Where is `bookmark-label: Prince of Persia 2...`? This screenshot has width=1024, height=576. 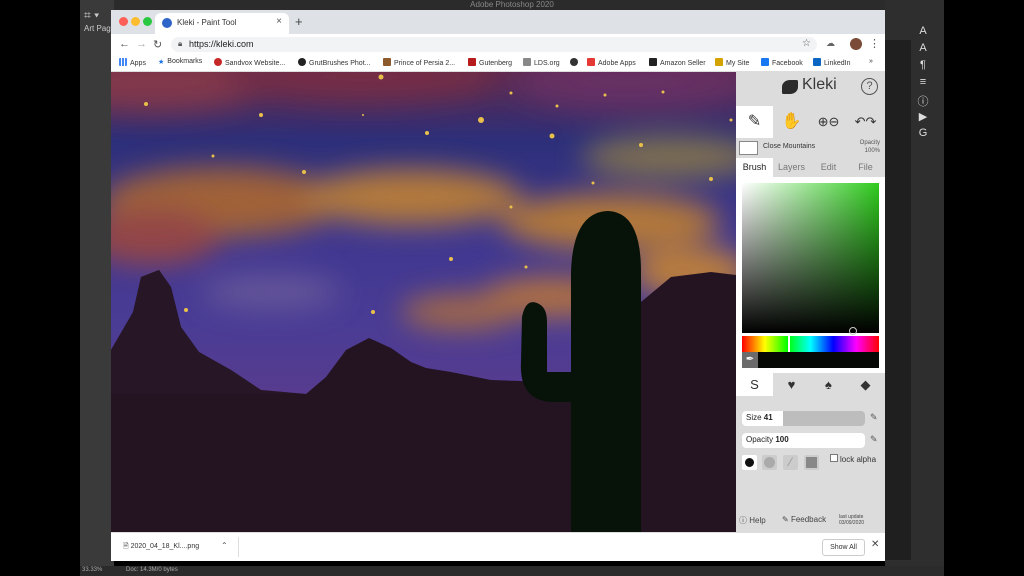
bookmark-label: Prince of Persia 2... is located at coordinates (425, 63).